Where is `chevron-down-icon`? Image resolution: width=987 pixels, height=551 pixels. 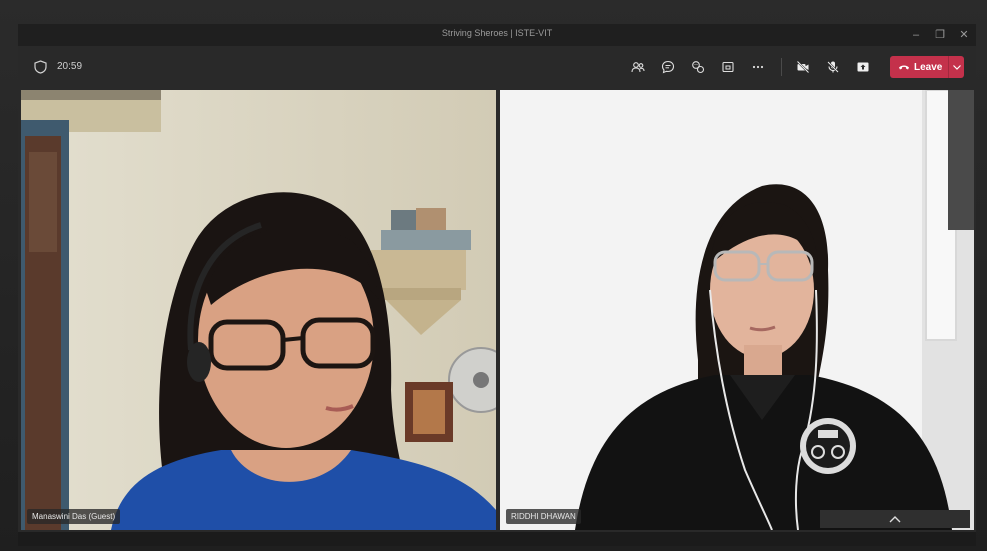 chevron-down-icon is located at coordinates (956, 67).